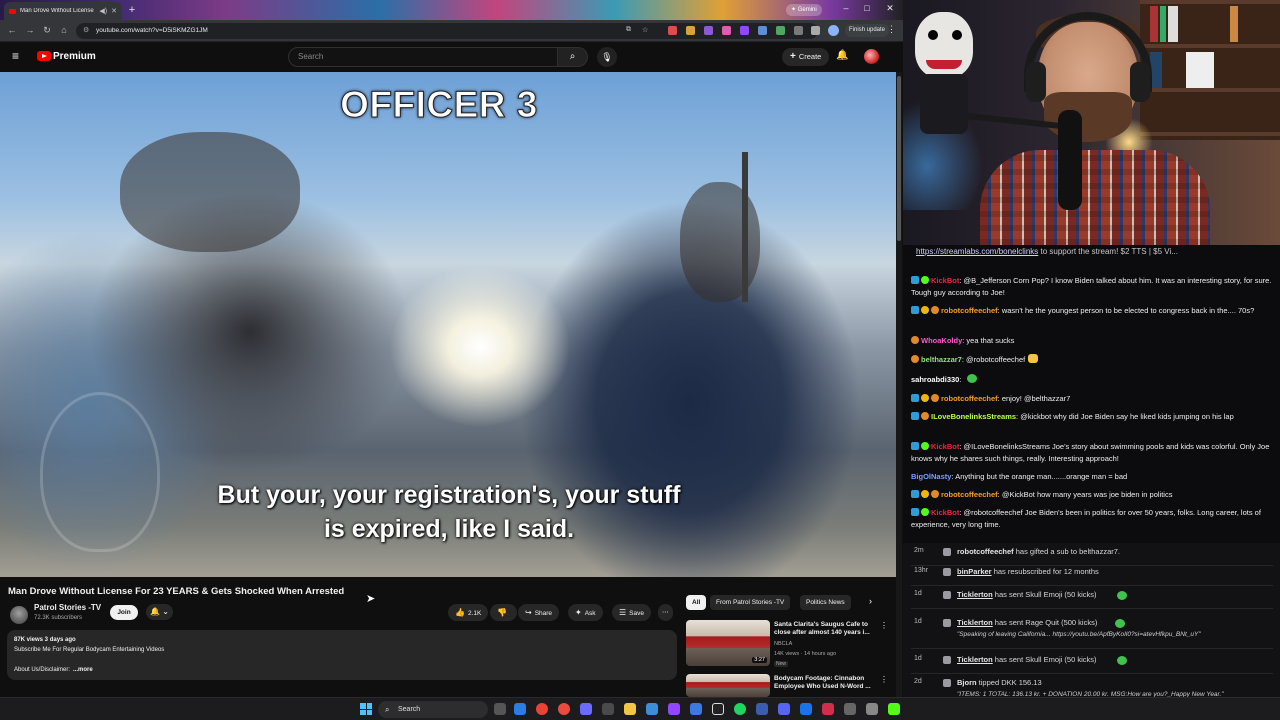 This screenshot has height=720, width=1280. What do you see at coordinates (935, 379) in the screenshot?
I see `chat-username: sahroabdi330` at bounding box center [935, 379].